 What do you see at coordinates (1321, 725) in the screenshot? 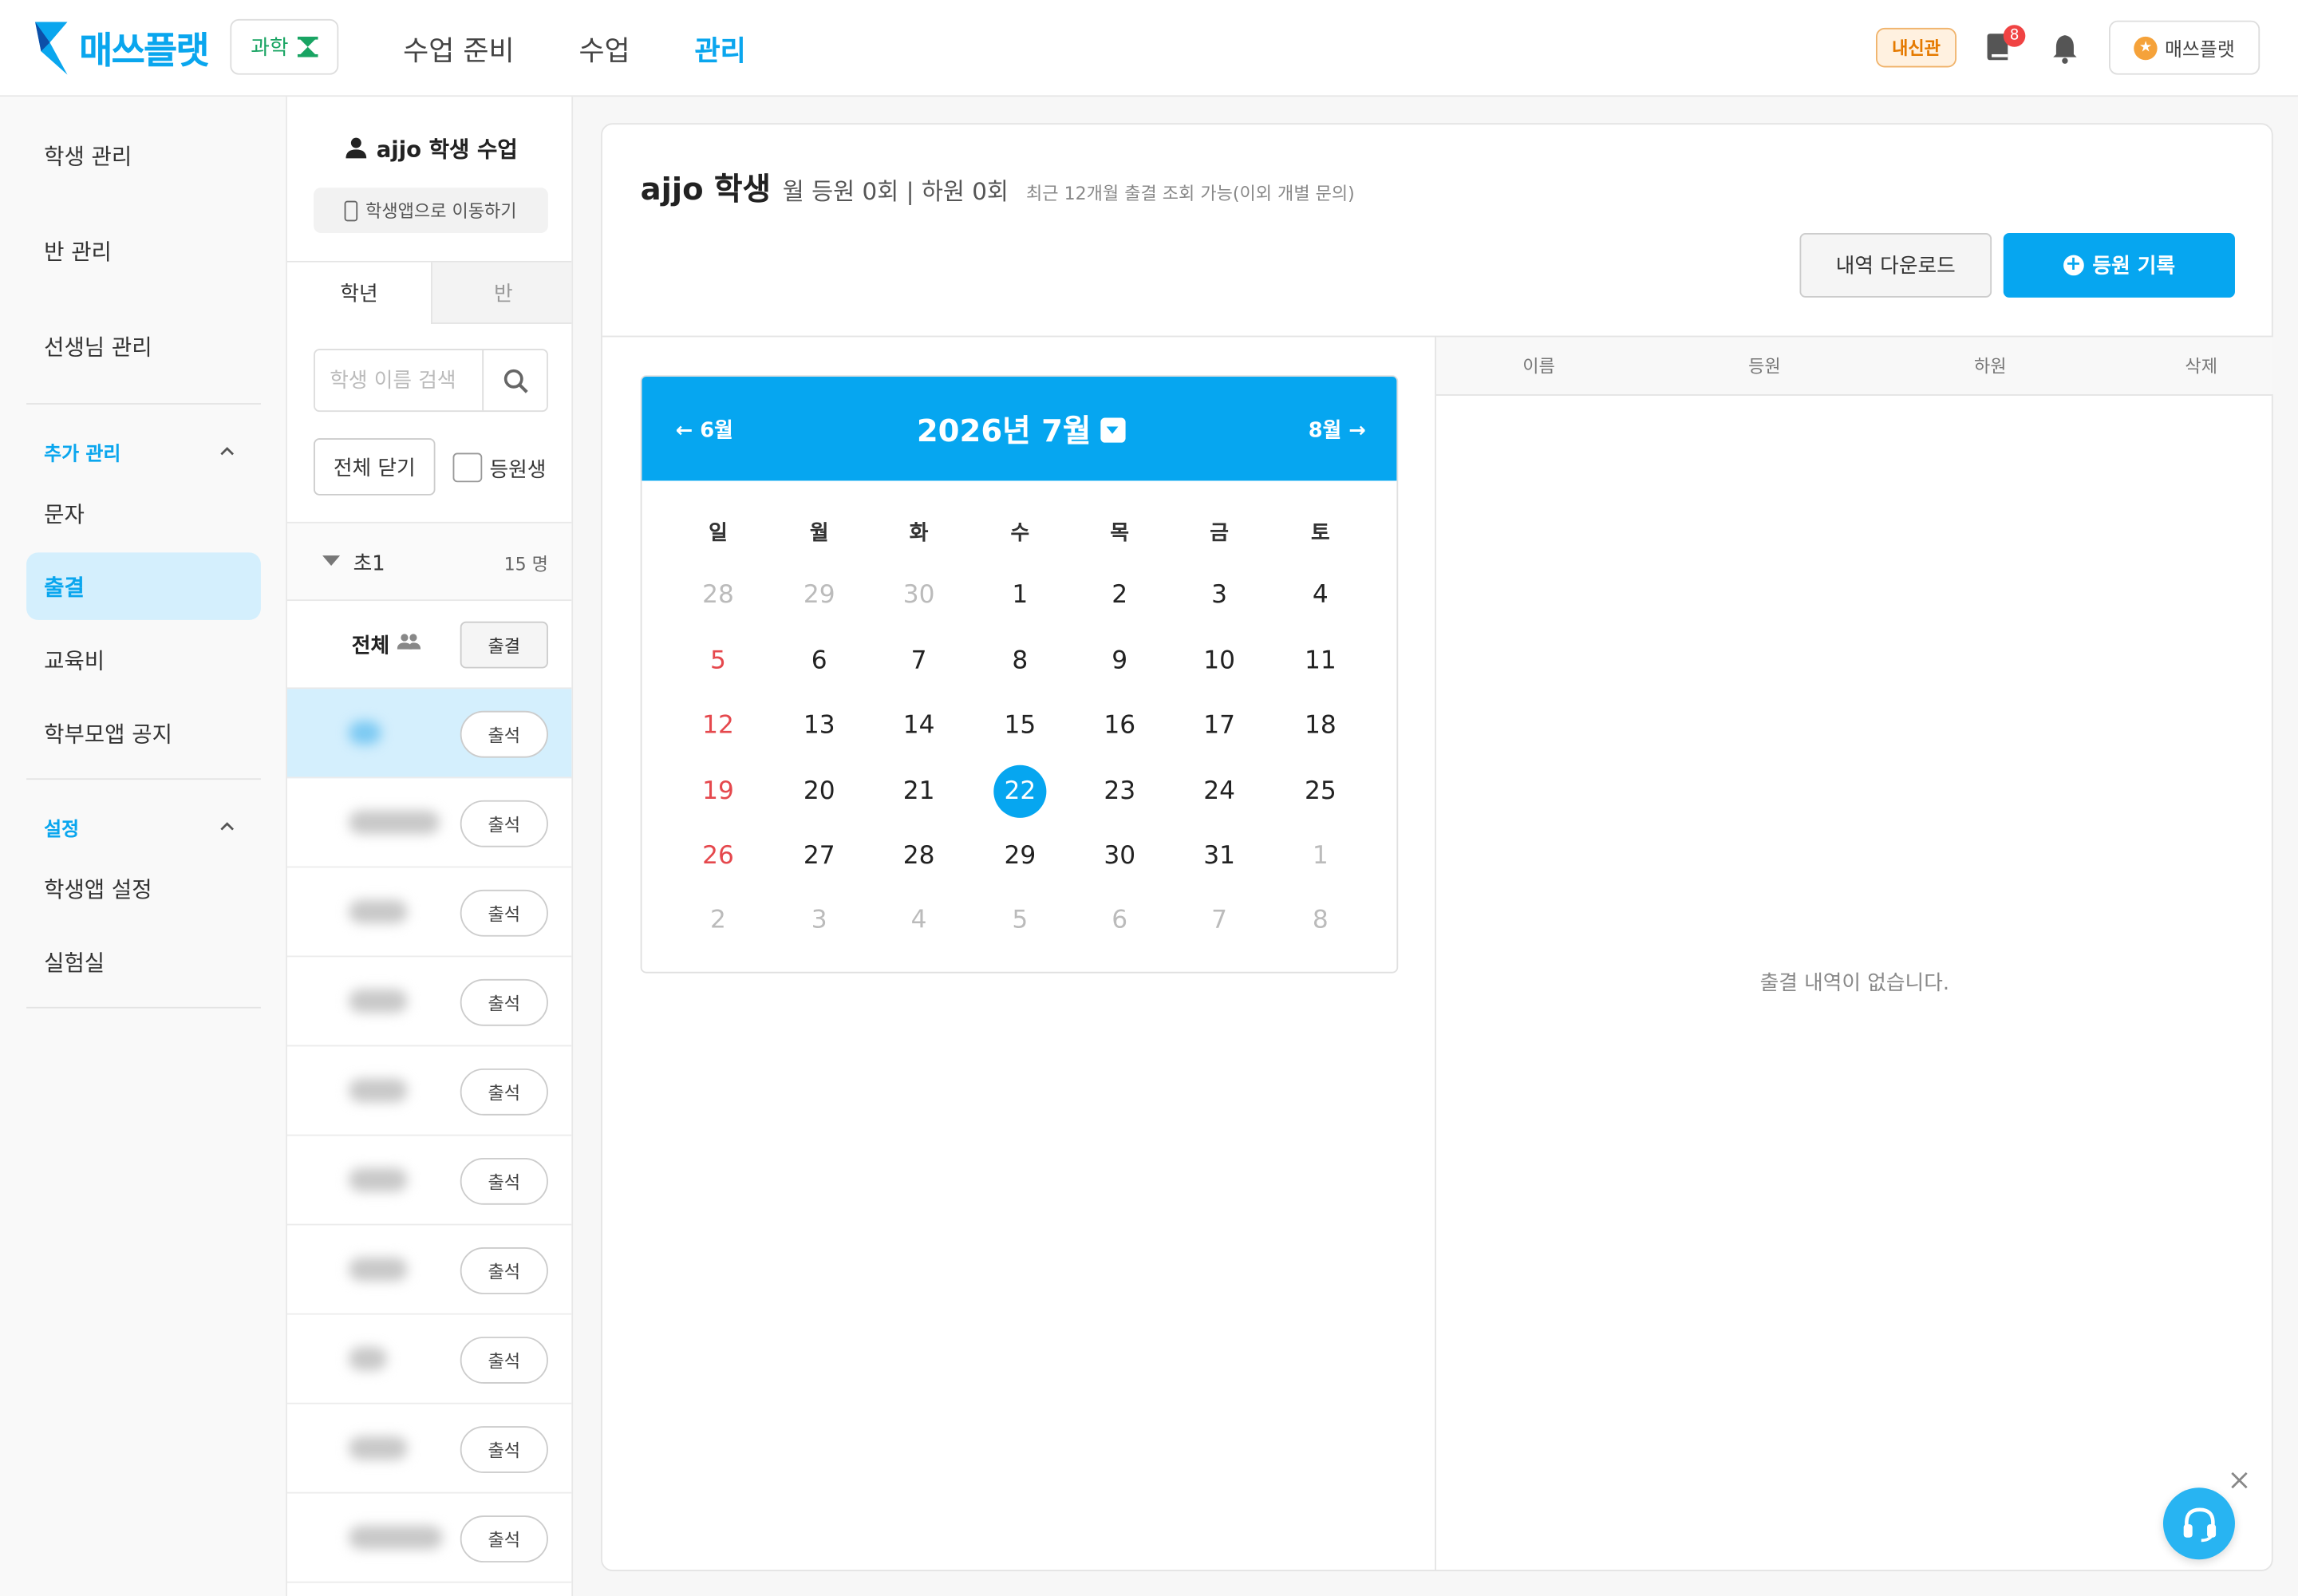
I see `calendar-day: 18` at bounding box center [1321, 725].